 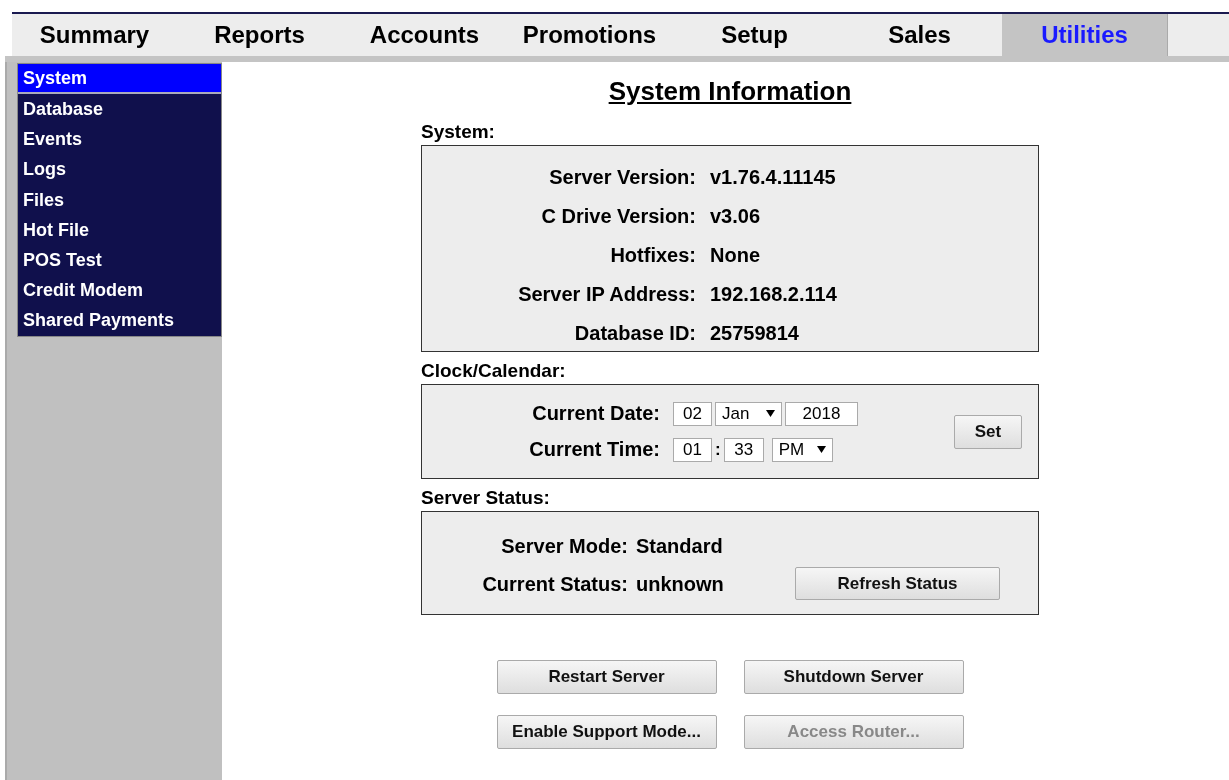 I want to click on action-button: Shutdown Server, so click(x=853, y=677).